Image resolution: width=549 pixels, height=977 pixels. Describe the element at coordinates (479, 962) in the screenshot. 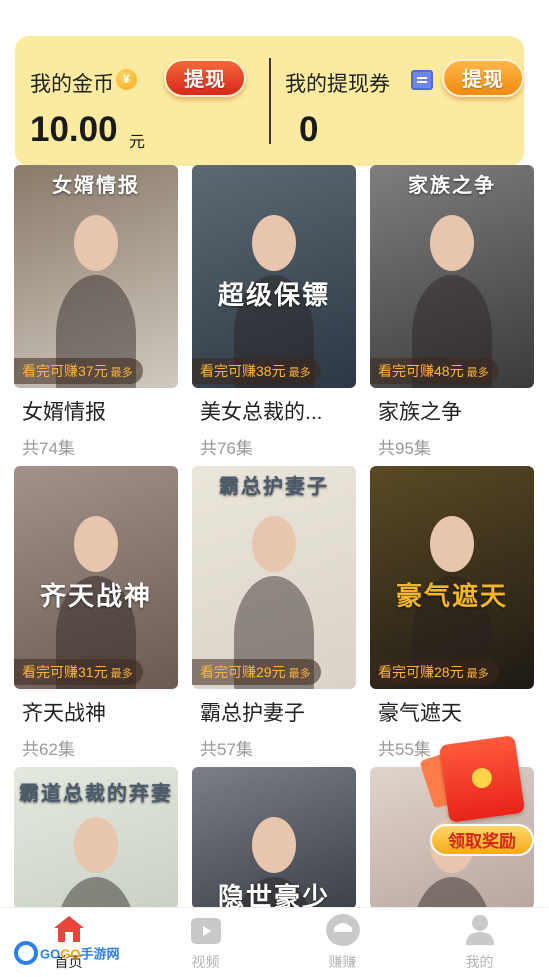

I see `tab-profile-label: 我的` at that location.